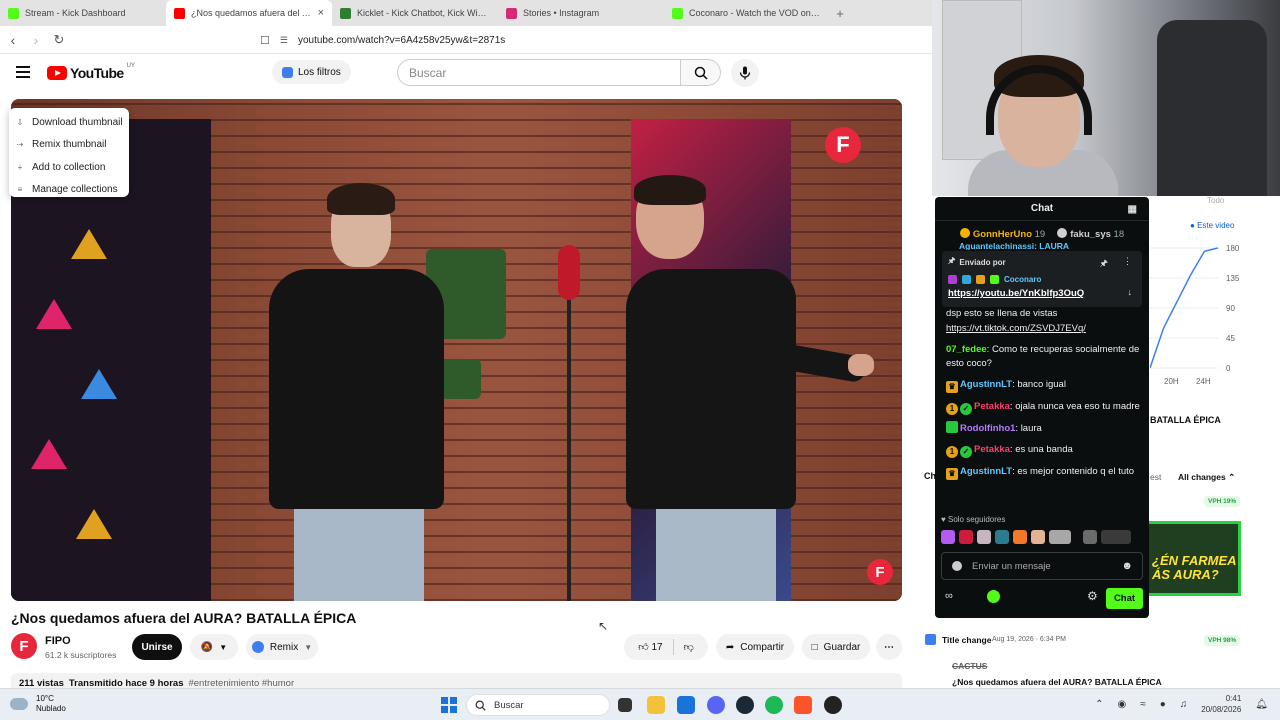  What do you see at coordinates (538, 705) in the screenshot?
I see `taskbar-search: Buscar` at bounding box center [538, 705].